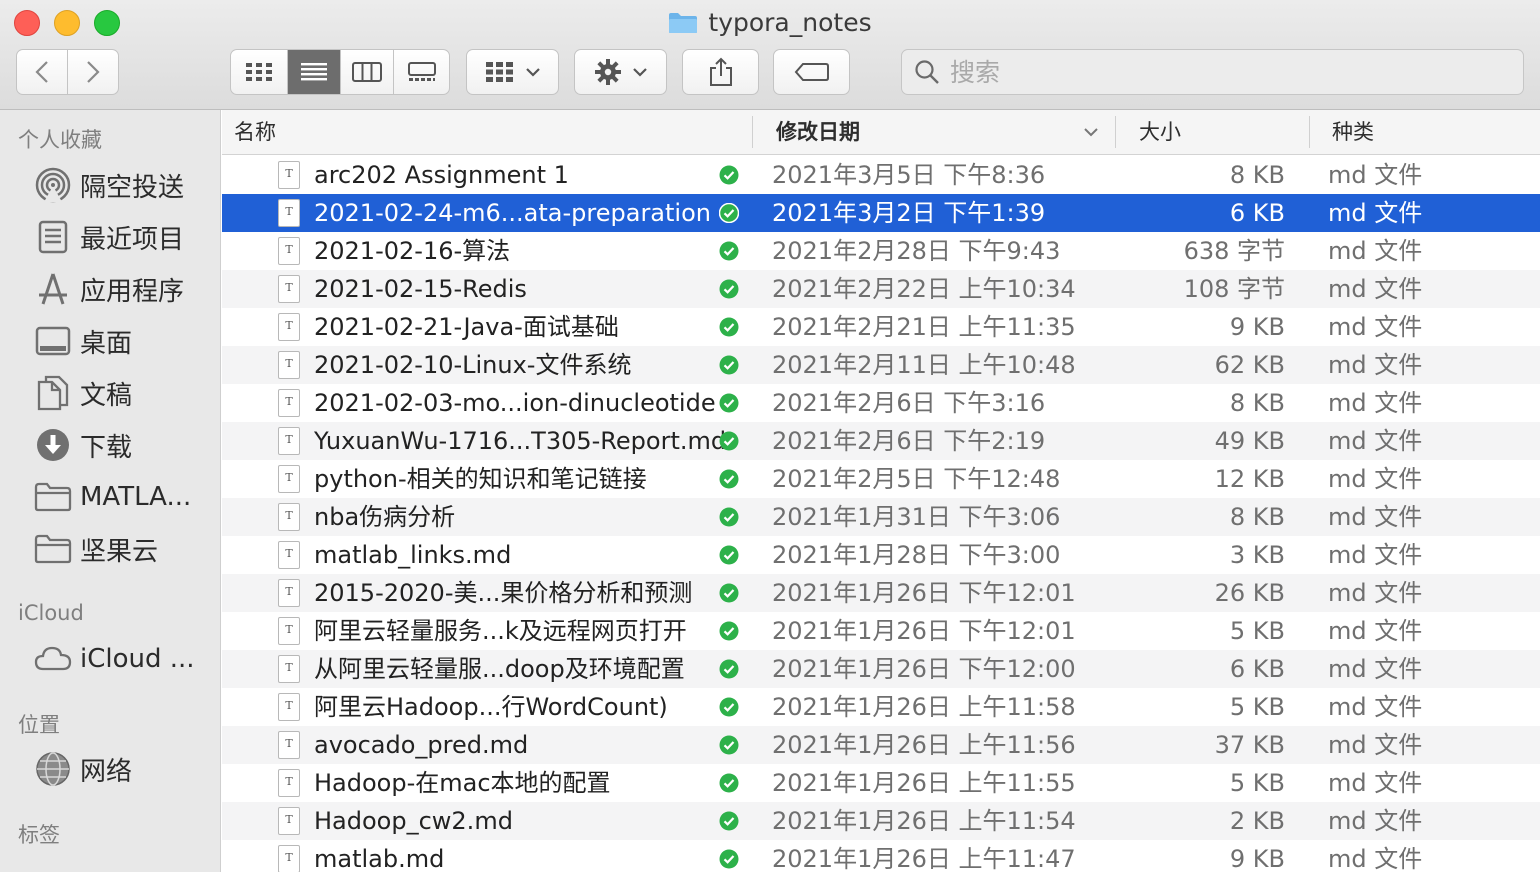 This screenshot has width=1540, height=872. What do you see at coordinates (259, 72) in the screenshot?
I see `icon-view-button` at bounding box center [259, 72].